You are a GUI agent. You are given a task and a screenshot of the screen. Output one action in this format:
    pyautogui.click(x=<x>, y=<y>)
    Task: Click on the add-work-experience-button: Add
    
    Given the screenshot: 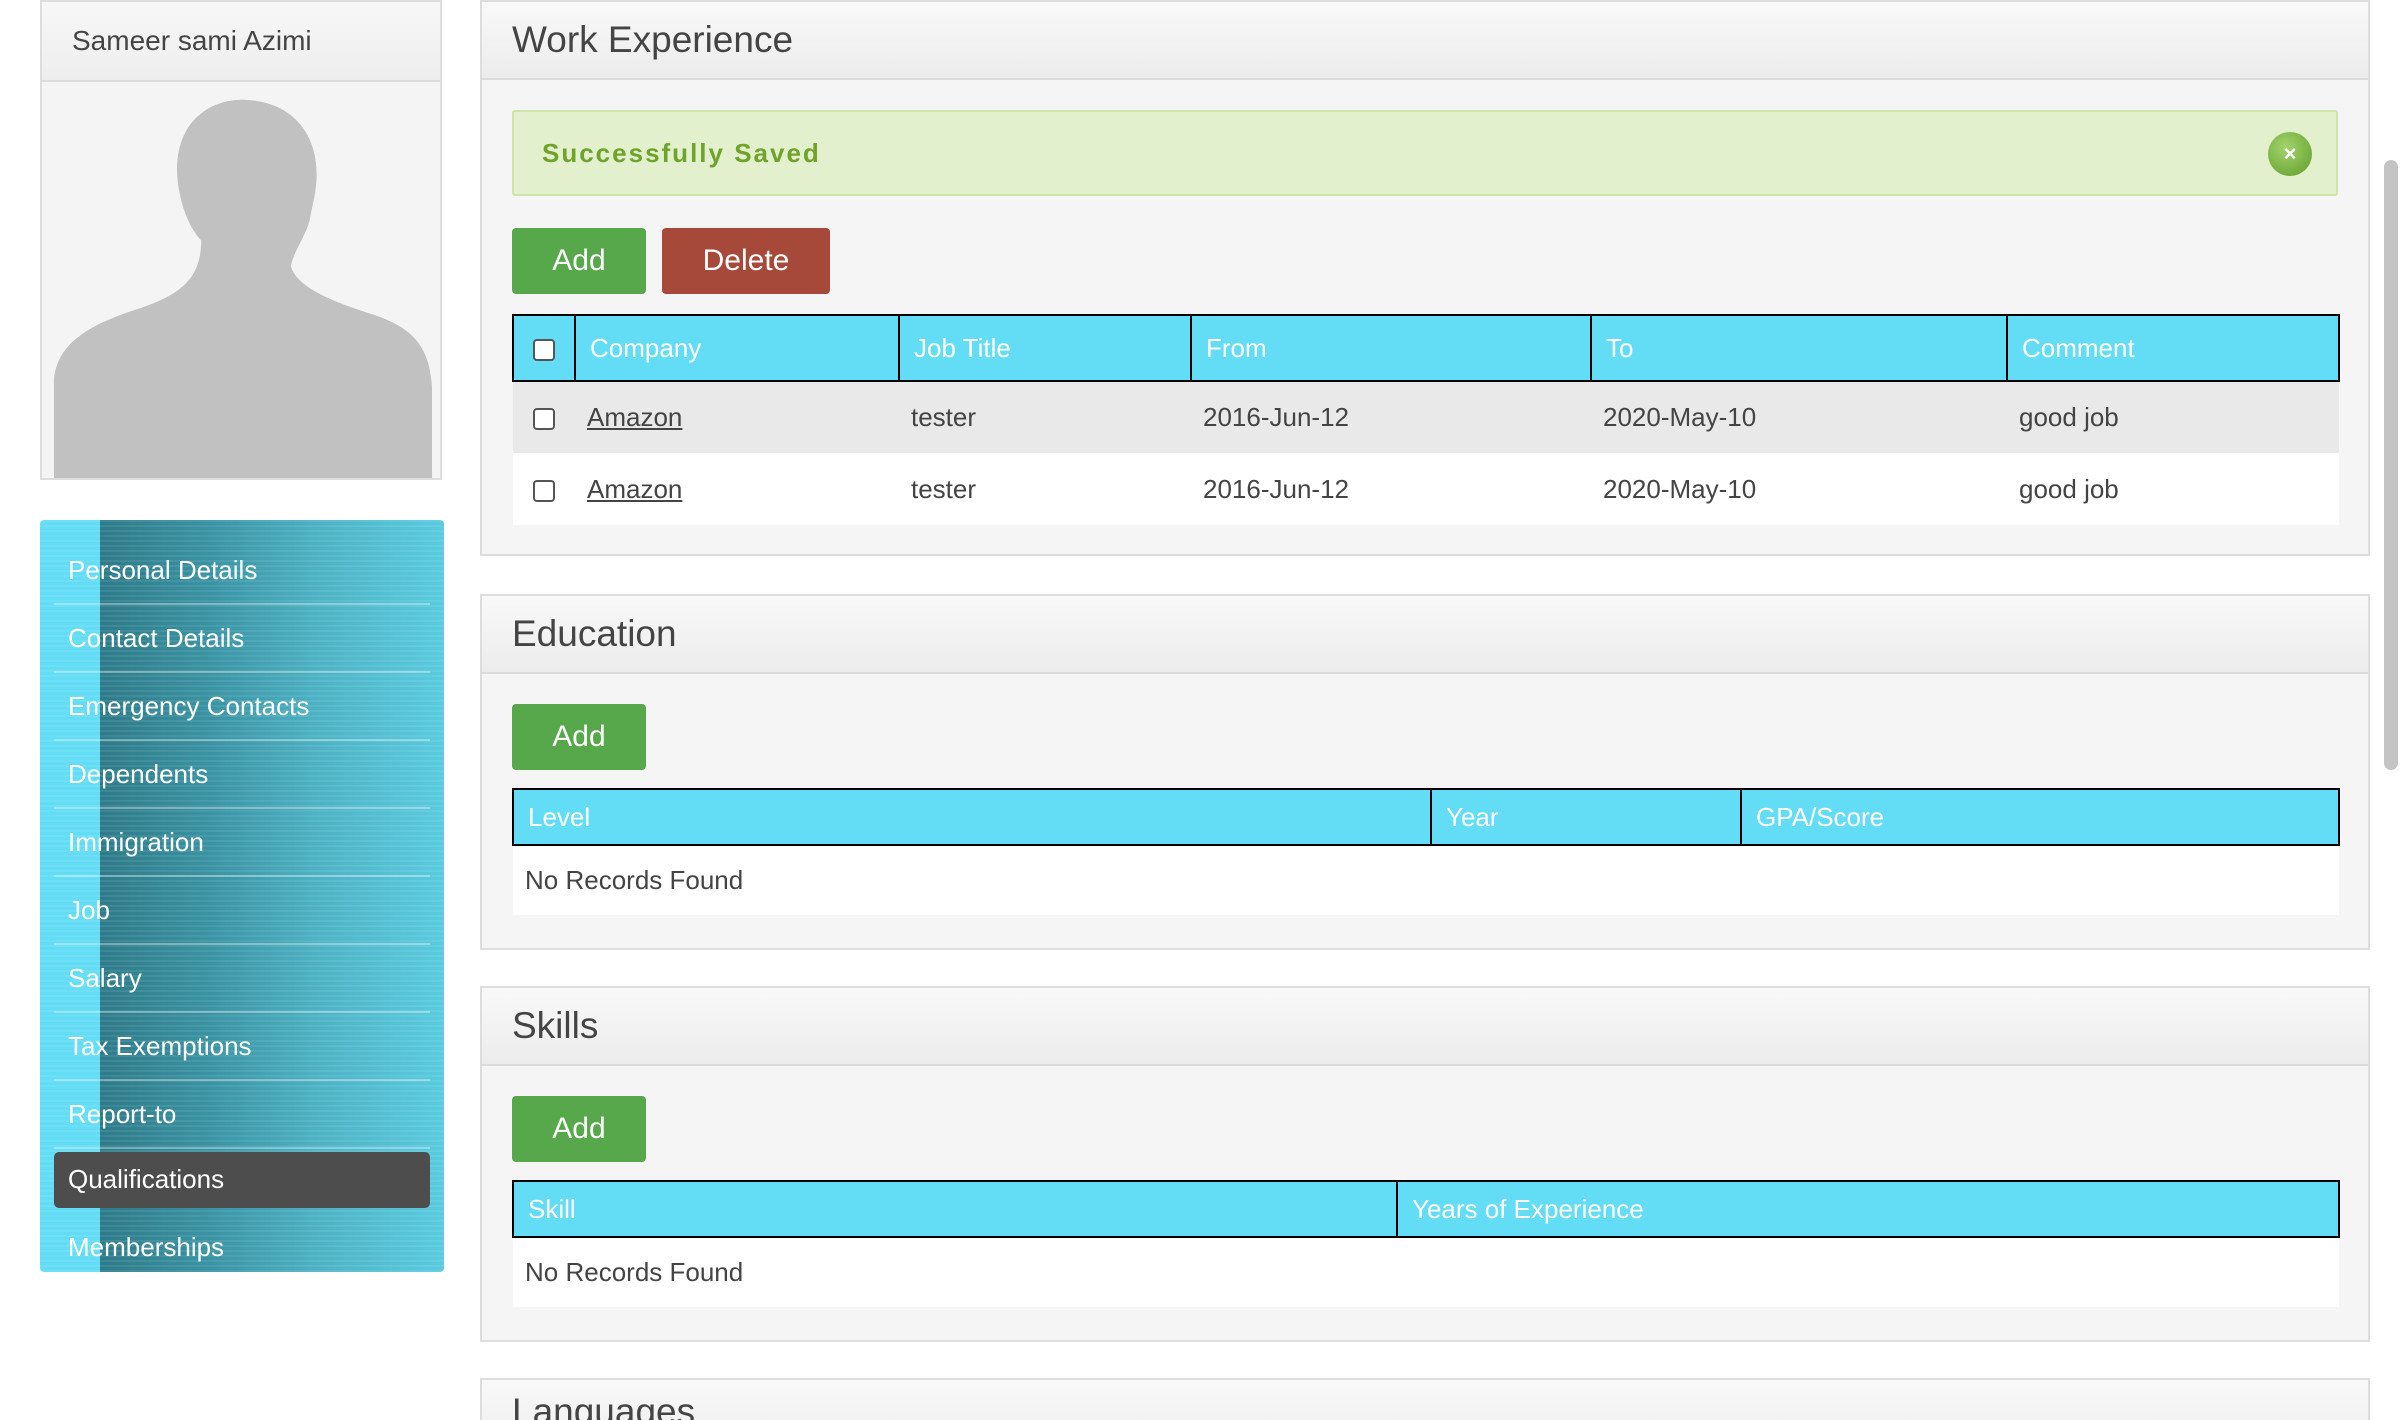 What is the action you would take?
    pyautogui.click(x=579, y=261)
    